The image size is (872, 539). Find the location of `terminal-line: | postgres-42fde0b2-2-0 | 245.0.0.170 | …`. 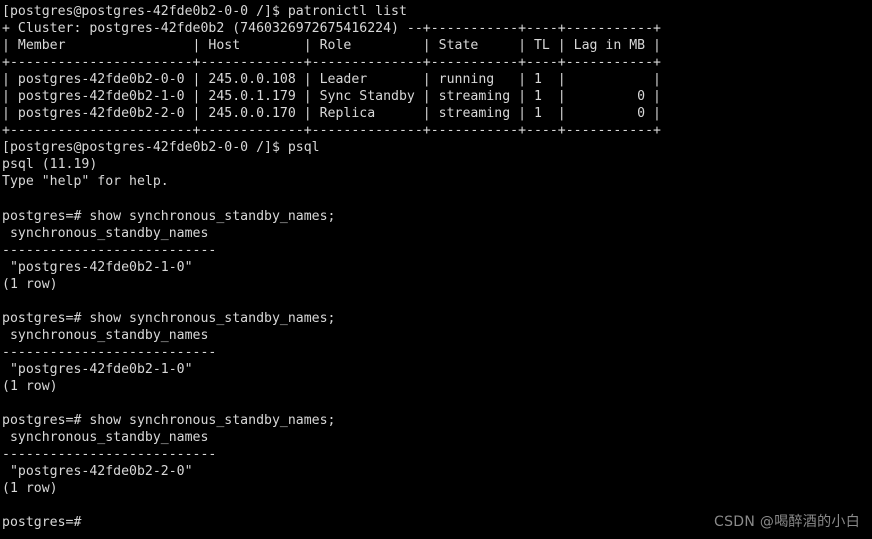

terminal-line: | postgres-42fde0b2-2-0 | 245.0.0.170 | … is located at coordinates (331, 114).